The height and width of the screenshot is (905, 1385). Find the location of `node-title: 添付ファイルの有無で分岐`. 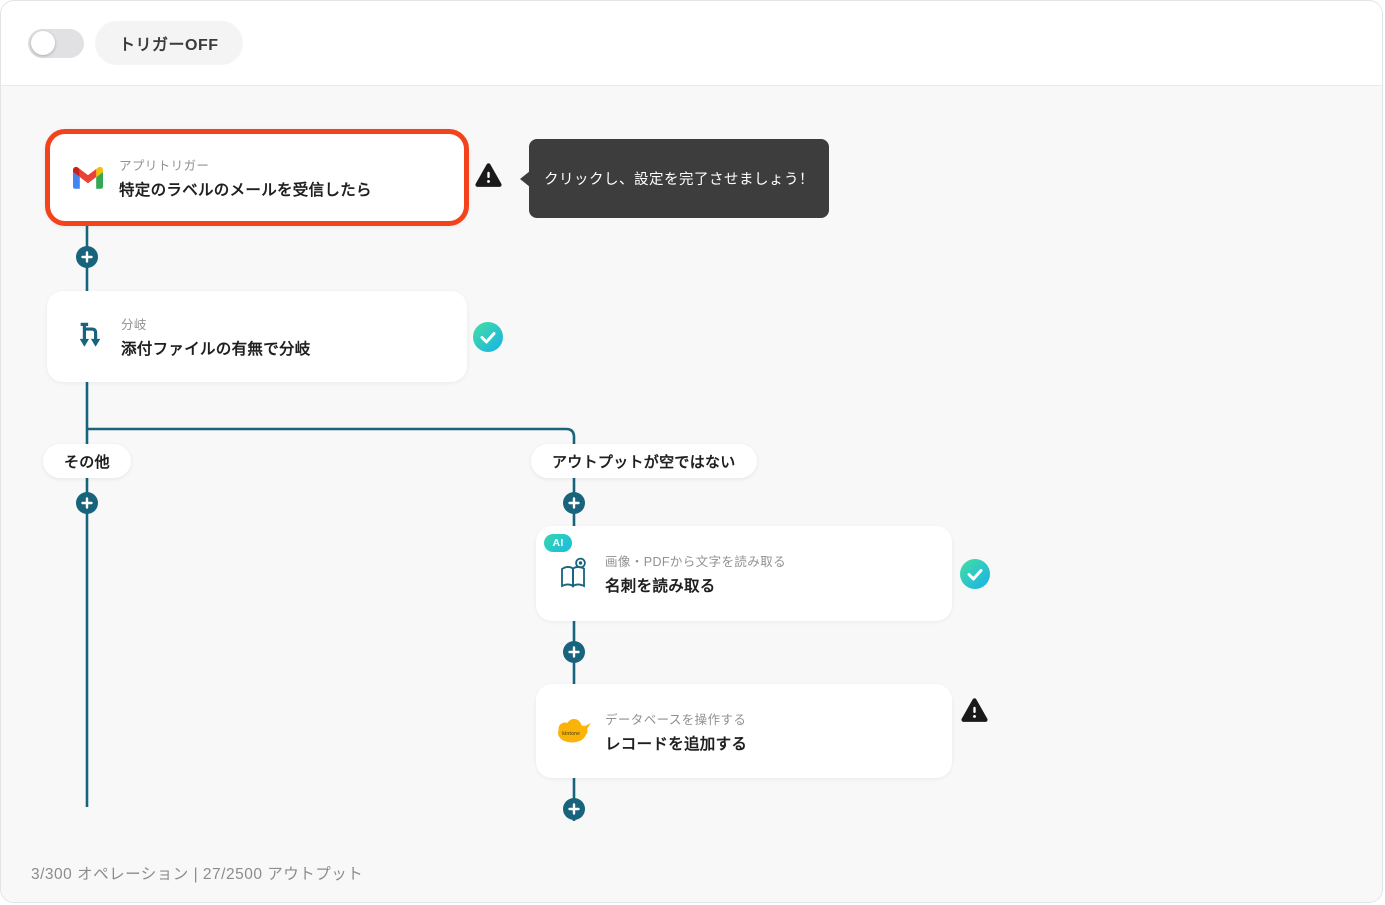

node-title: 添付ファイルの有無で分岐 is located at coordinates (216, 349).